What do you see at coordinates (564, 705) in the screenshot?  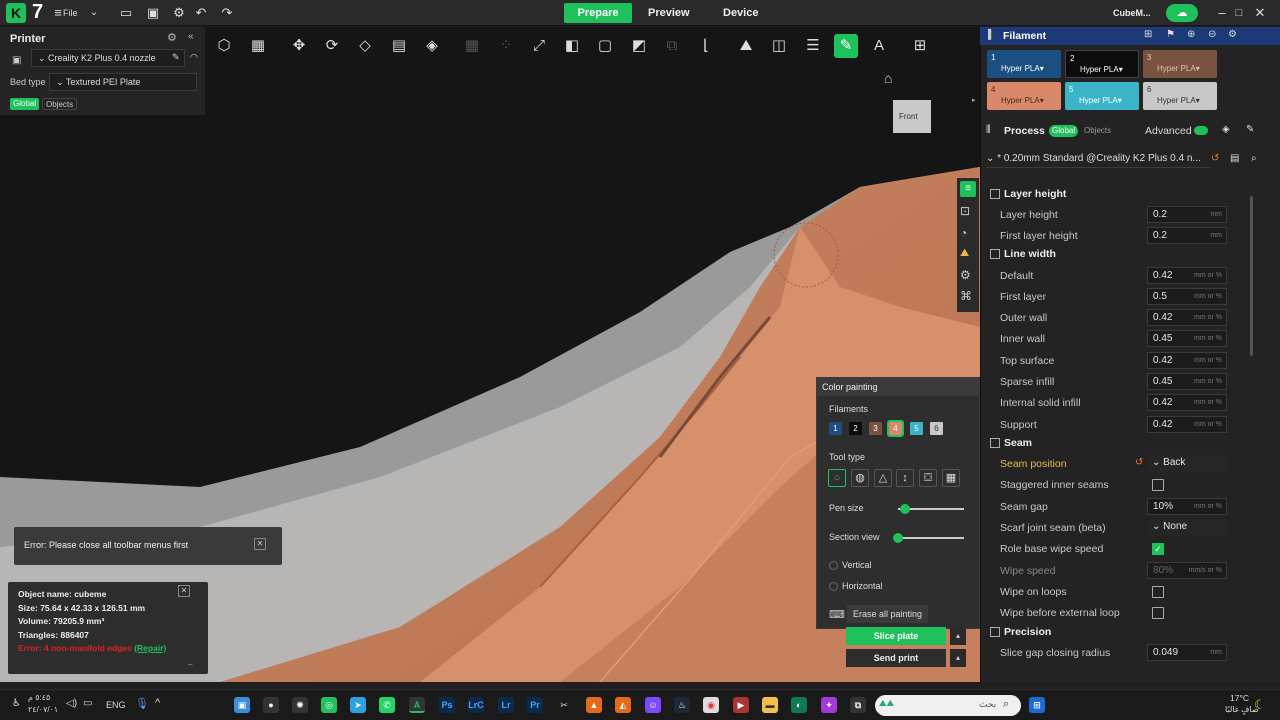 I see `capcut-app-icon: ✂` at bounding box center [564, 705].